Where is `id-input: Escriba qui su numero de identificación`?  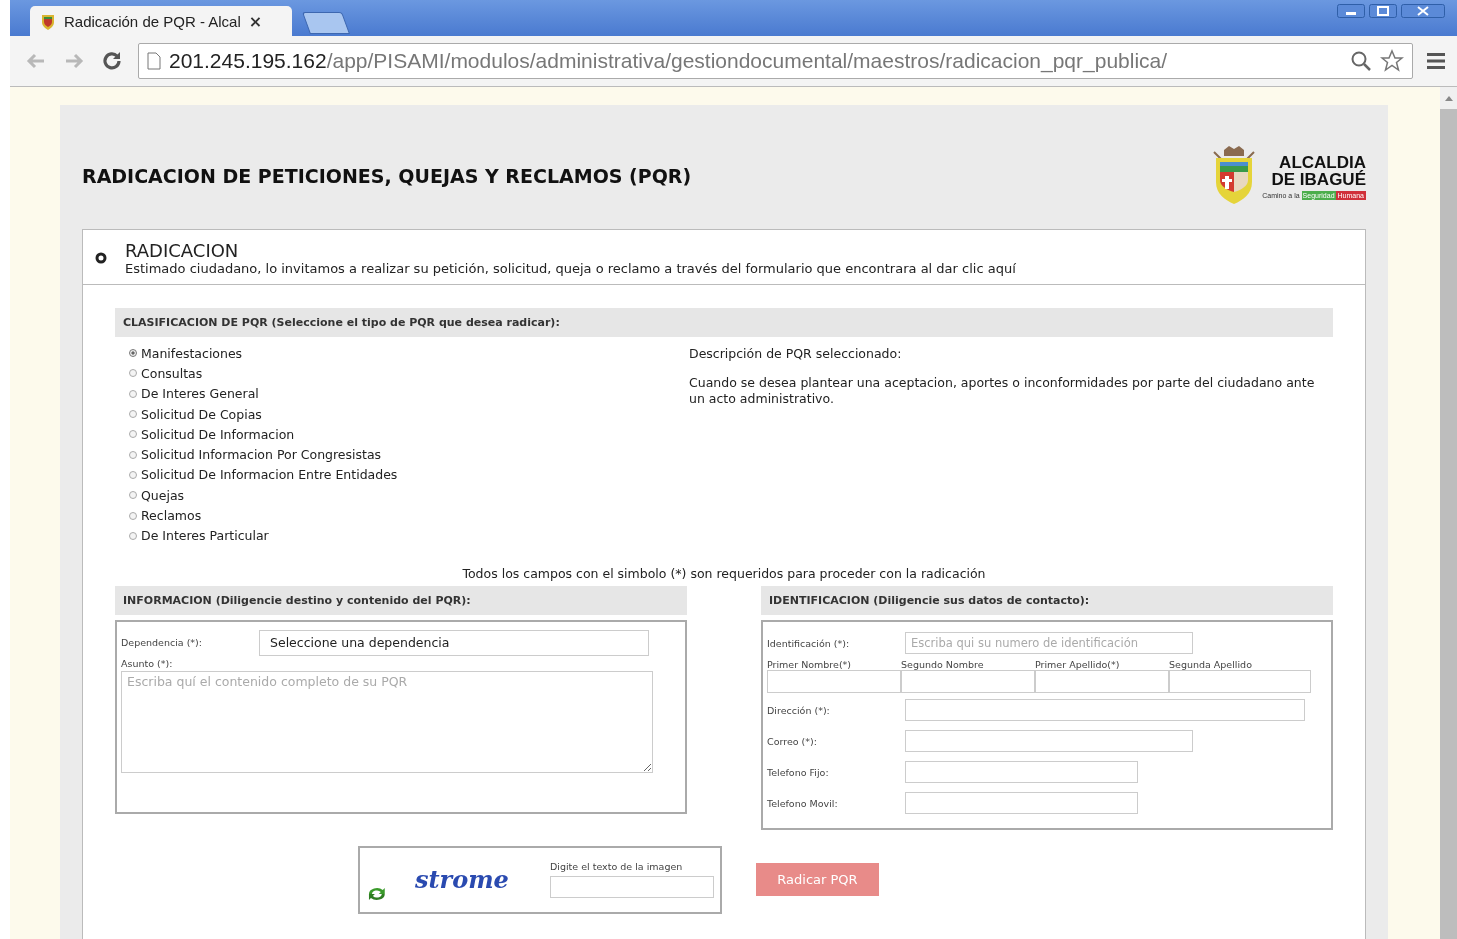
id-input: Escriba qui su numero de identificación is located at coordinates (1049, 643).